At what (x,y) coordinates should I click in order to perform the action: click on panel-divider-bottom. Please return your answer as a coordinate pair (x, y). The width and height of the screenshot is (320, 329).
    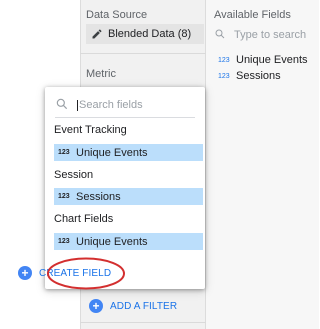
    Looking at the image, I should click on (143, 322).